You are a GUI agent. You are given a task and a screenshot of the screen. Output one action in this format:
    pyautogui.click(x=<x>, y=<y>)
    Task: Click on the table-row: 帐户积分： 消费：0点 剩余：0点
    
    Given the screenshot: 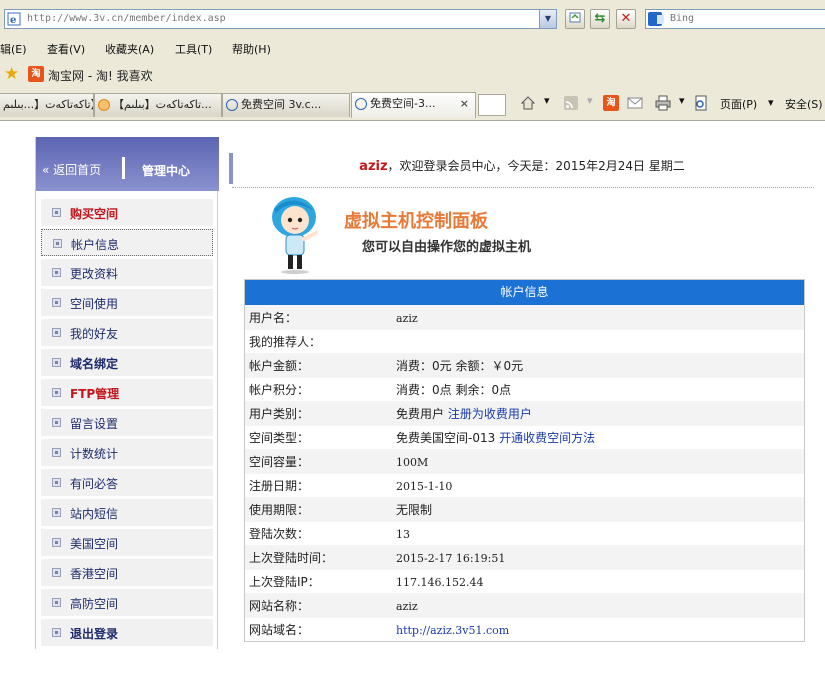 What is the action you would take?
    pyautogui.click(x=524, y=389)
    